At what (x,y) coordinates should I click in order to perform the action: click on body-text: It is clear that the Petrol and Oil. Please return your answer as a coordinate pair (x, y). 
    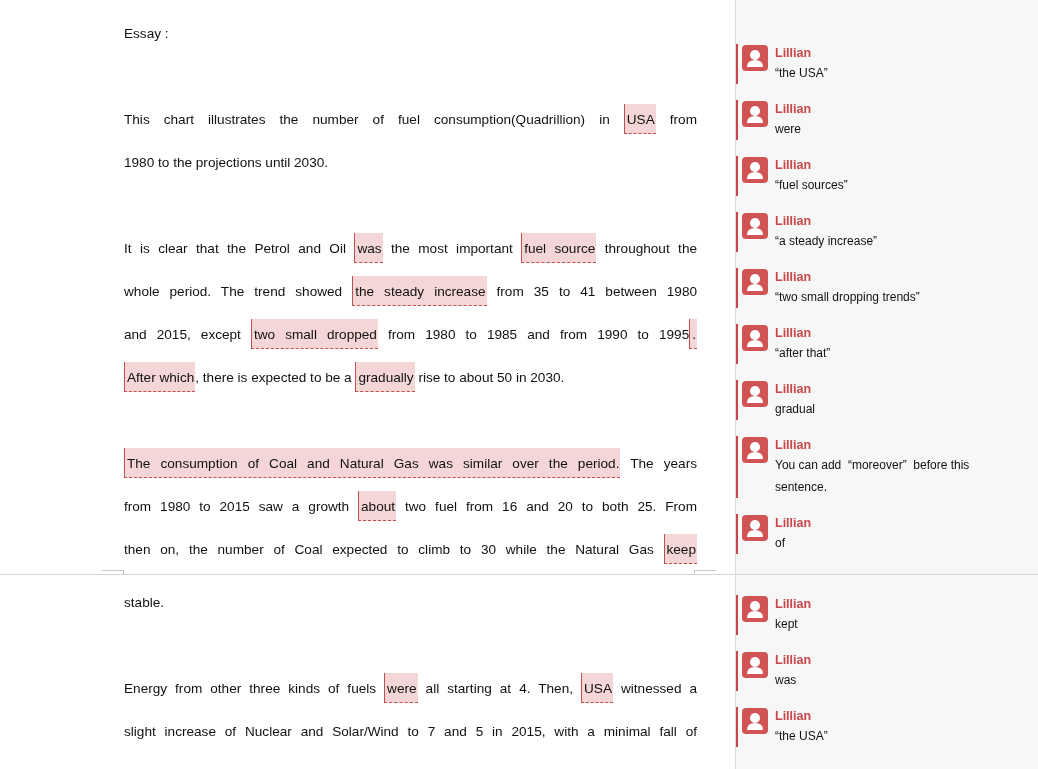
    Looking at the image, I should click on (235, 248).